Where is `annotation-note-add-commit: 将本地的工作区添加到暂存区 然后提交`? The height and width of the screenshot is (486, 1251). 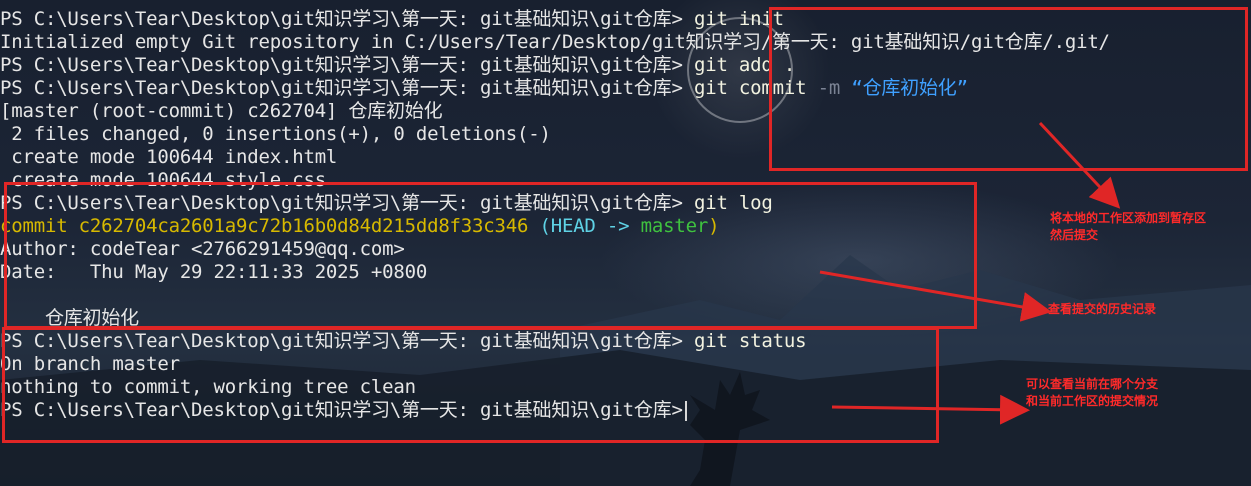 annotation-note-add-commit: 将本地的工作区添加到暂存区 然后提交 is located at coordinates (1128, 226).